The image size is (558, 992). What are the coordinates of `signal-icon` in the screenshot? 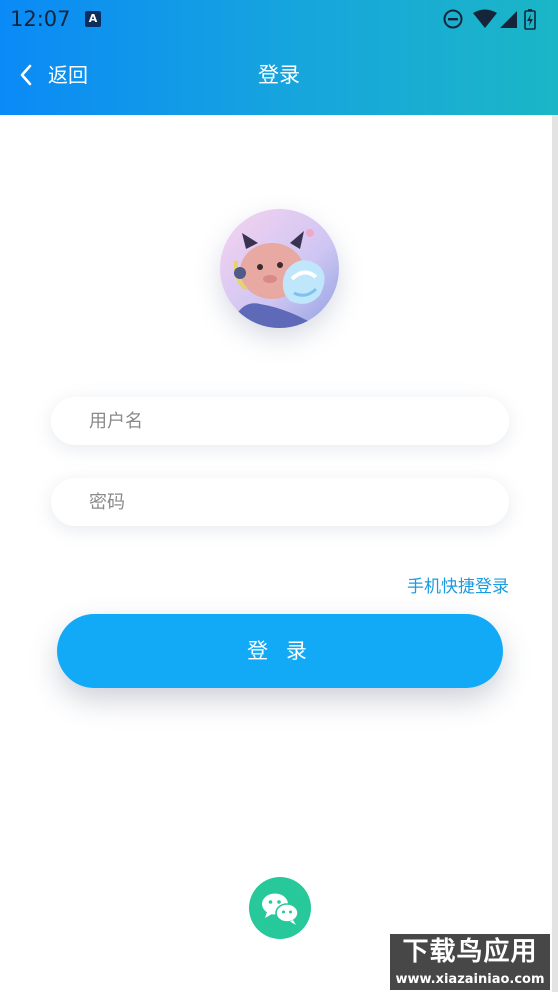 It's located at (508, 19).